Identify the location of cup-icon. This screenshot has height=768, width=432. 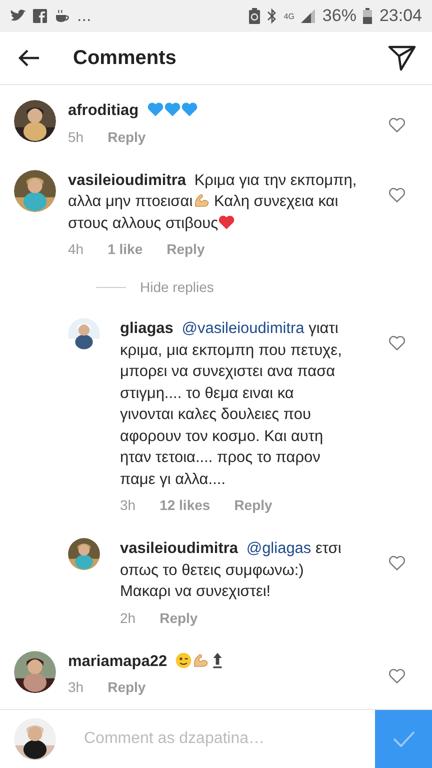
(62, 16).